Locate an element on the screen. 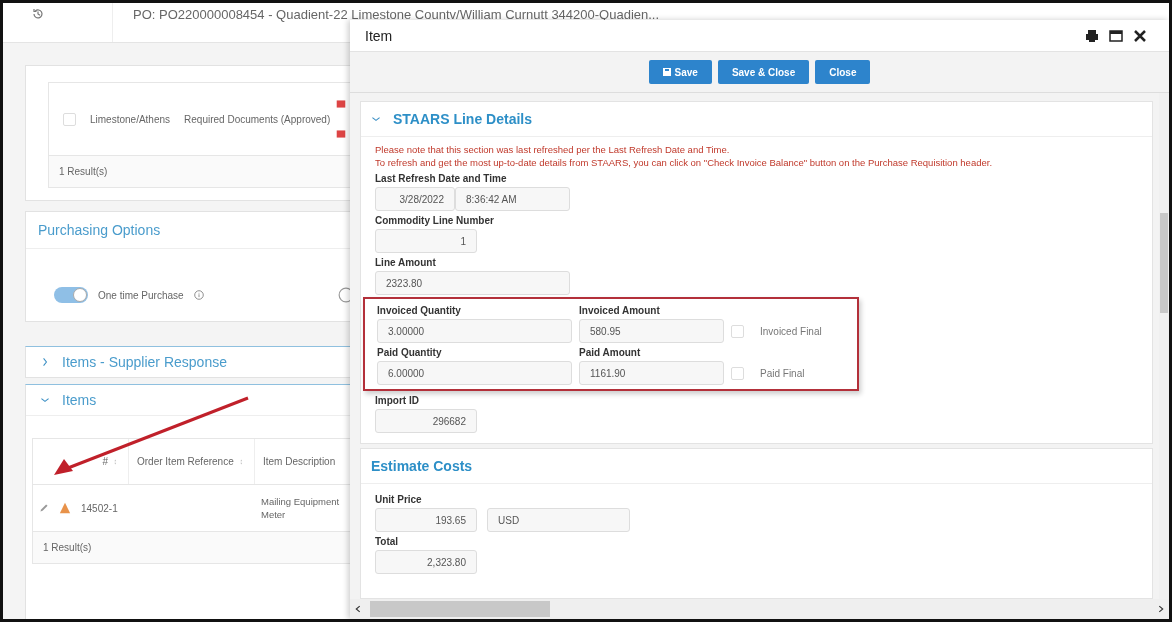  toggle-label: One time Purchase is located at coordinates (141, 295).